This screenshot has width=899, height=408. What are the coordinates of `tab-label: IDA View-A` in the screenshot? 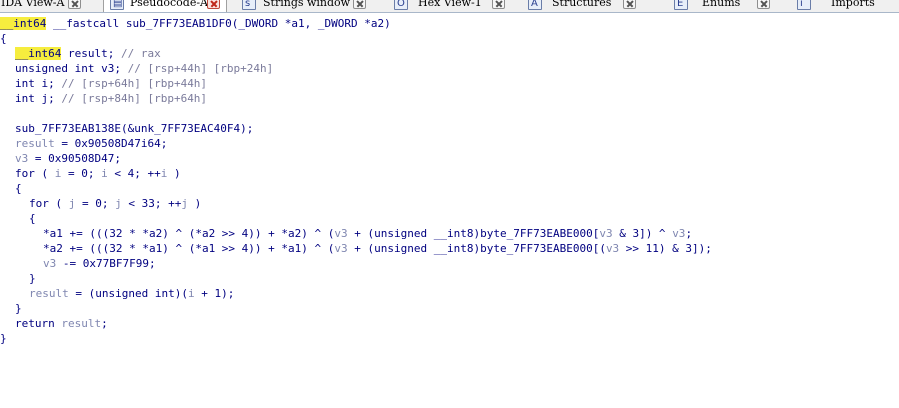 It's located at (33, 4).